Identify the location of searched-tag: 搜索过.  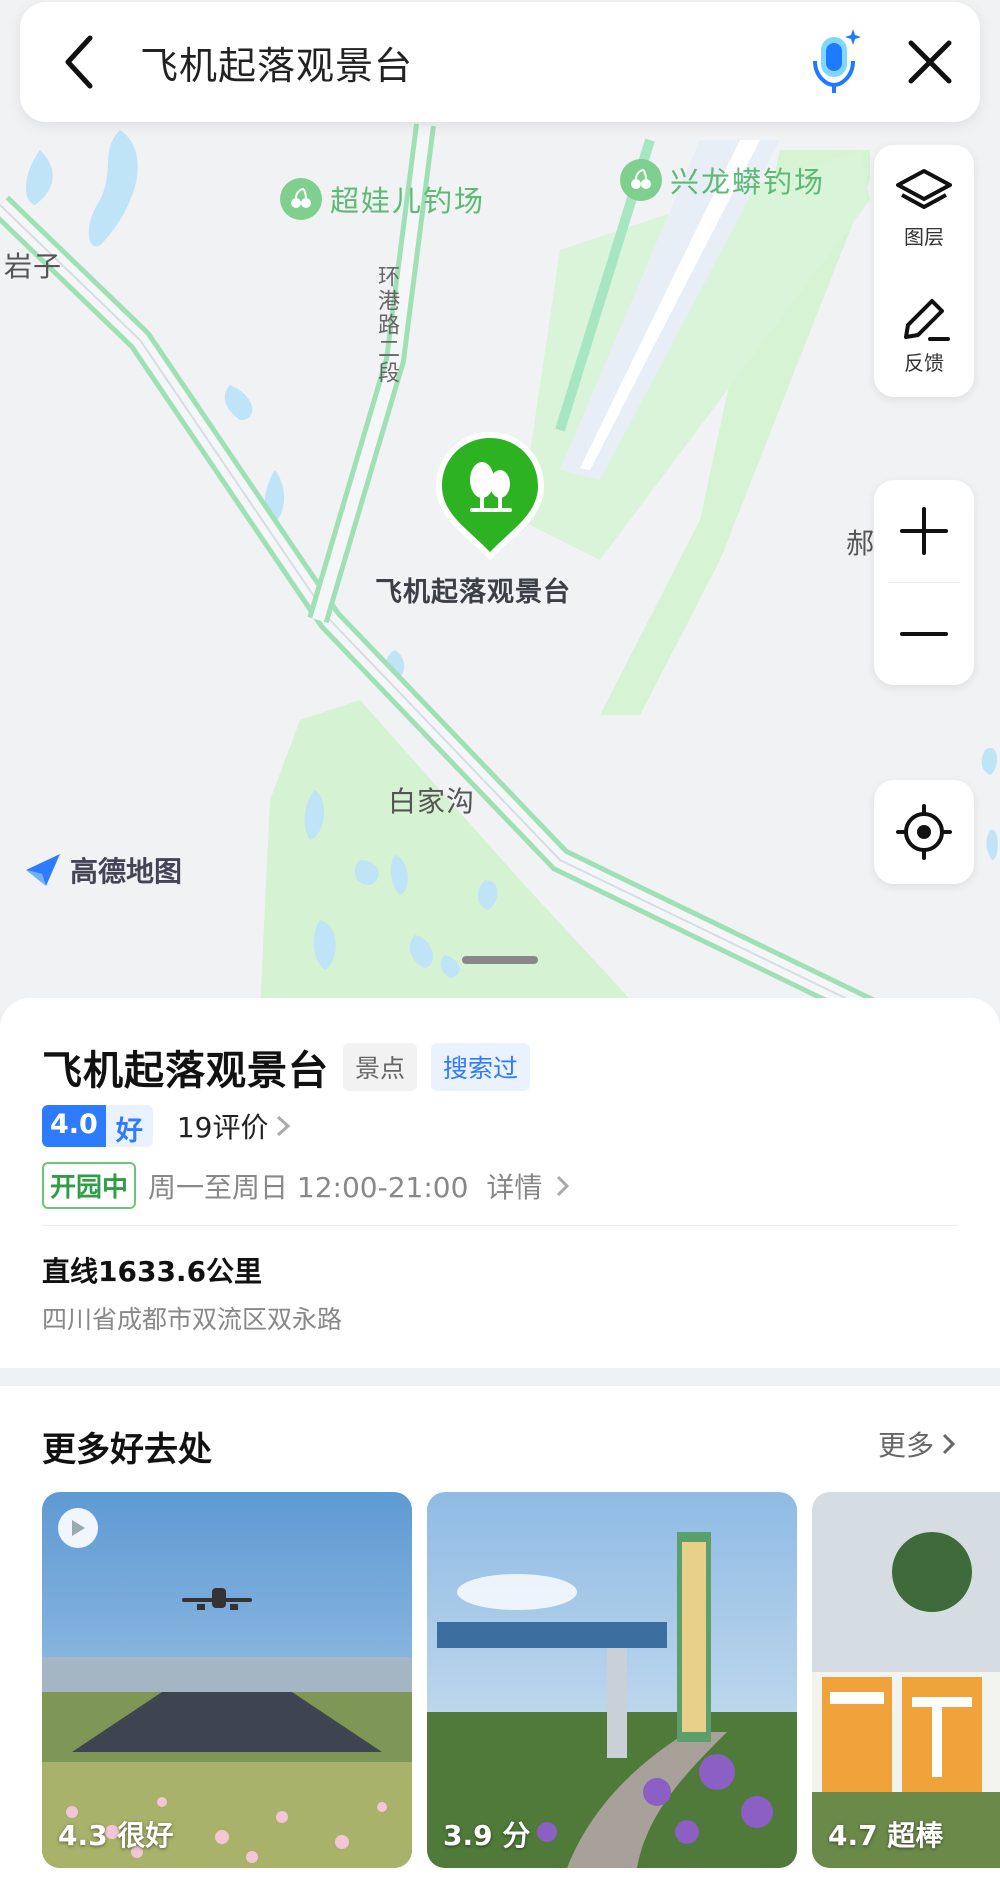
(481, 1067).